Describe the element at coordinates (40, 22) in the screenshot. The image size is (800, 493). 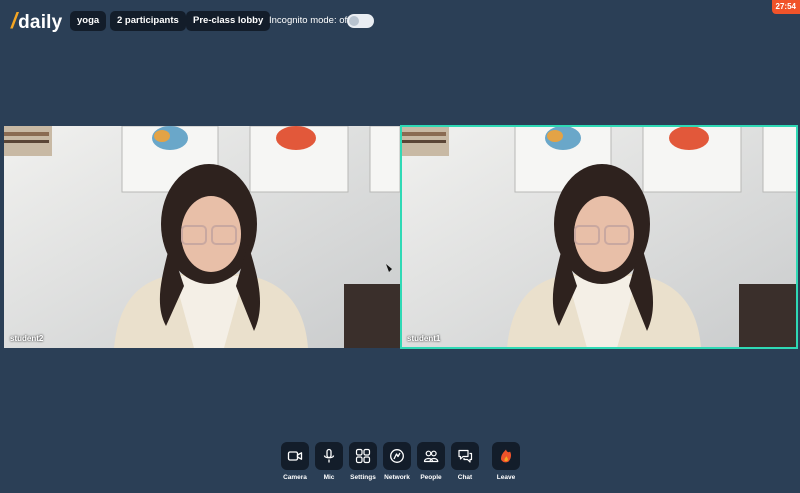
I see `logo-text: daily` at that location.